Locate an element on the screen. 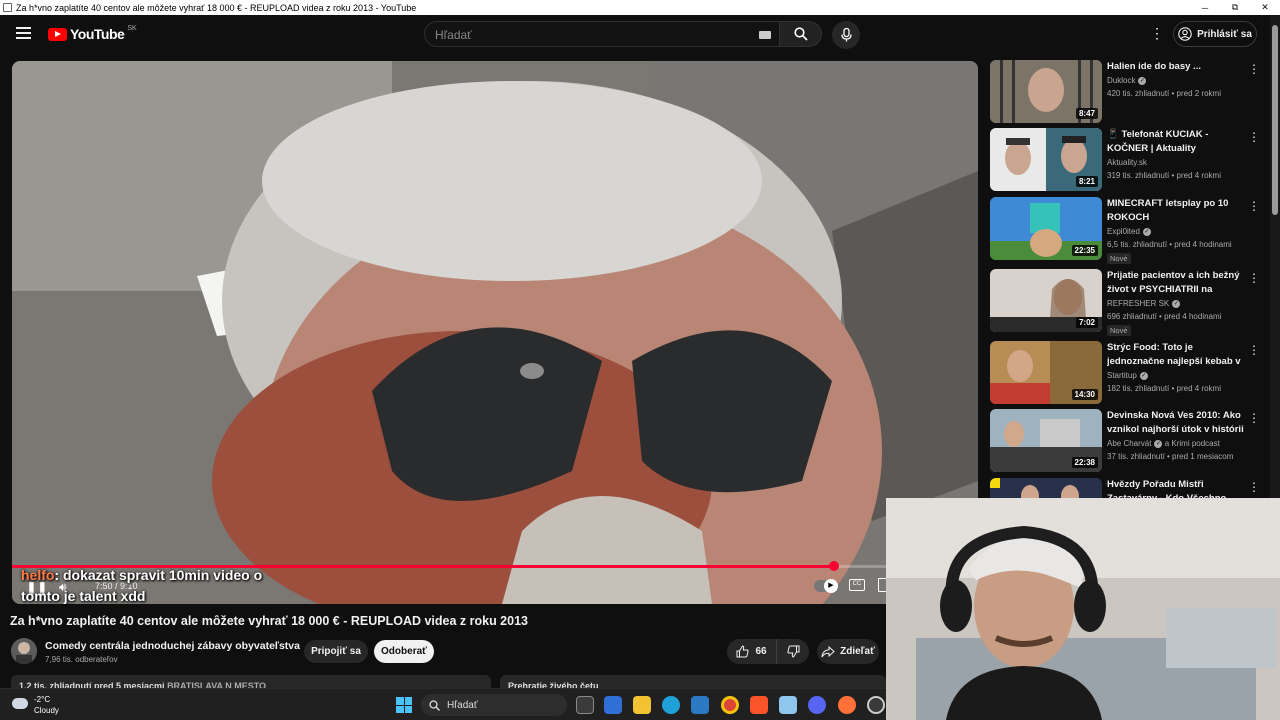 This screenshot has width=1280, height=720. search-input: Hľadať is located at coordinates (602, 34).